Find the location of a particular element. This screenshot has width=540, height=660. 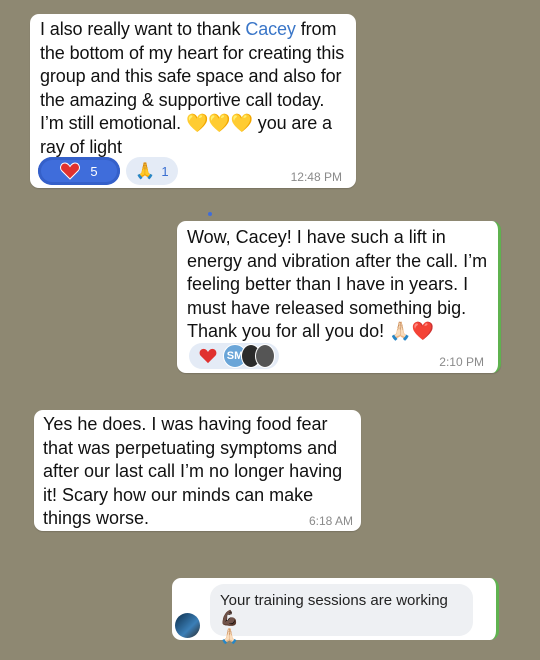

pray-heart-emoji: 🙏🏻❤️ is located at coordinates (411, 331).